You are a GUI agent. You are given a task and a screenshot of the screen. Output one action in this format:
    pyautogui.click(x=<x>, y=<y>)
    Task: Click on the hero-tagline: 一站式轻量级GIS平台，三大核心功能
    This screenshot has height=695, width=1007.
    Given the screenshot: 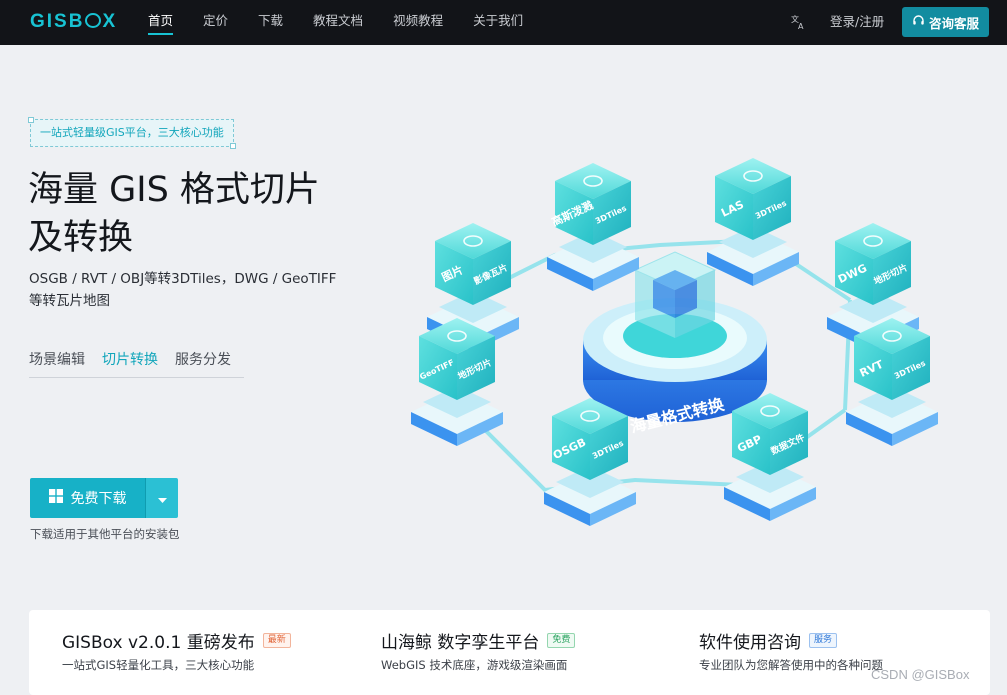 What is the action you would take?
    pyautogui.click(x=132, y=133)
    